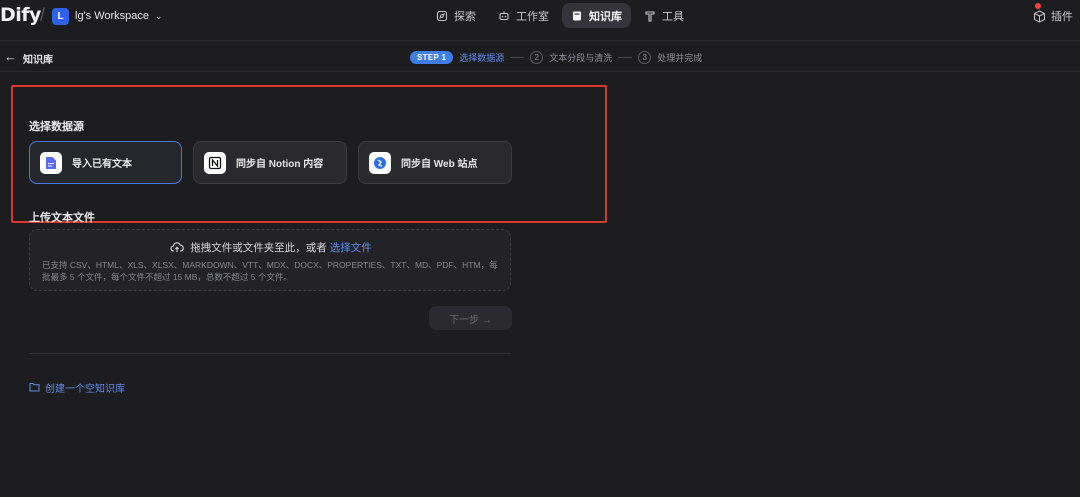 This screenshot has width=1080, height=497. What do you see at coordinates (270, 353) in the screenshot?
I see `section-divider` at bounding box center [270, 353].